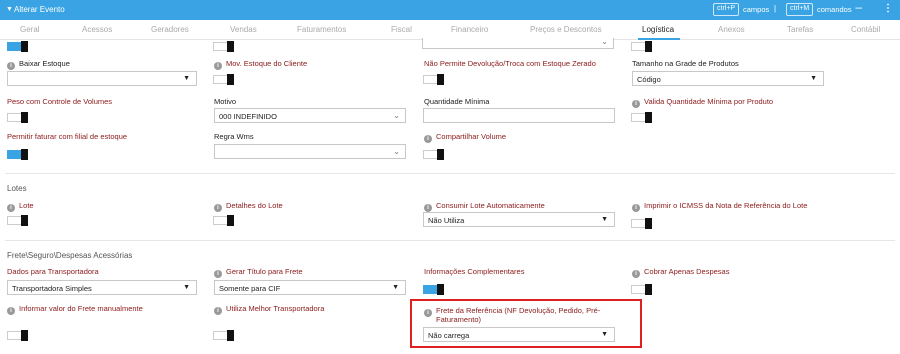 The image size is (900, 354). Describe the element at coordinates (457, 101) in the screenshot. I see `label-quantidade-minima: Quantidade Mínima` at that location.